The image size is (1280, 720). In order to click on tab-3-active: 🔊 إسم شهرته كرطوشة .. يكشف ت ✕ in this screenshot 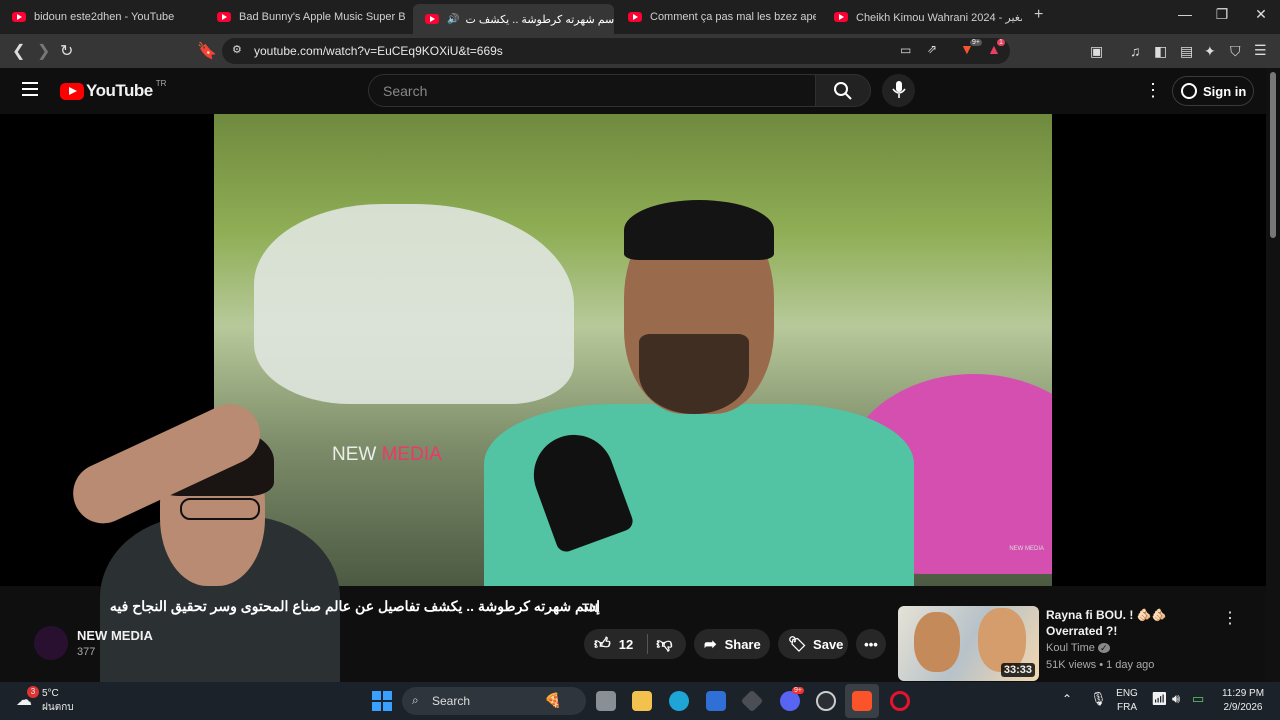, I will do `click(513, 19)`.